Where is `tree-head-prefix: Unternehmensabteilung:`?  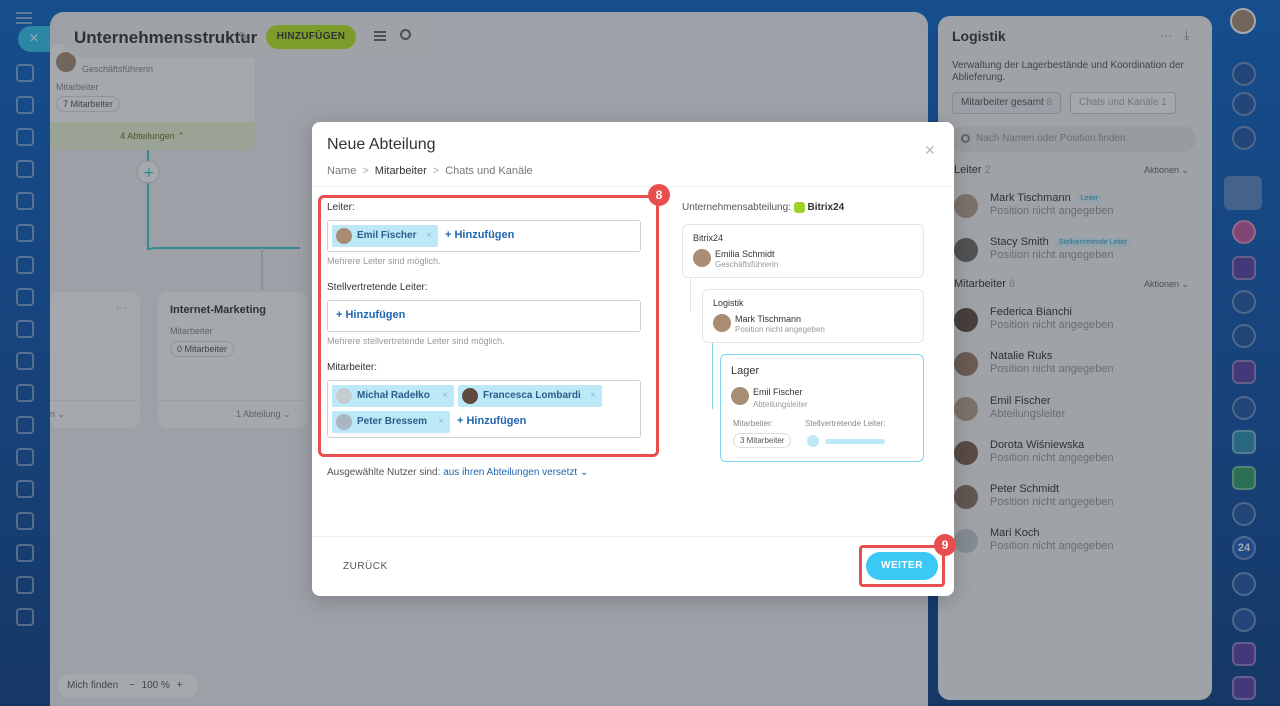
tree-head-prefix: Unternehmensabteilung: is located at coordinates (736, 208).